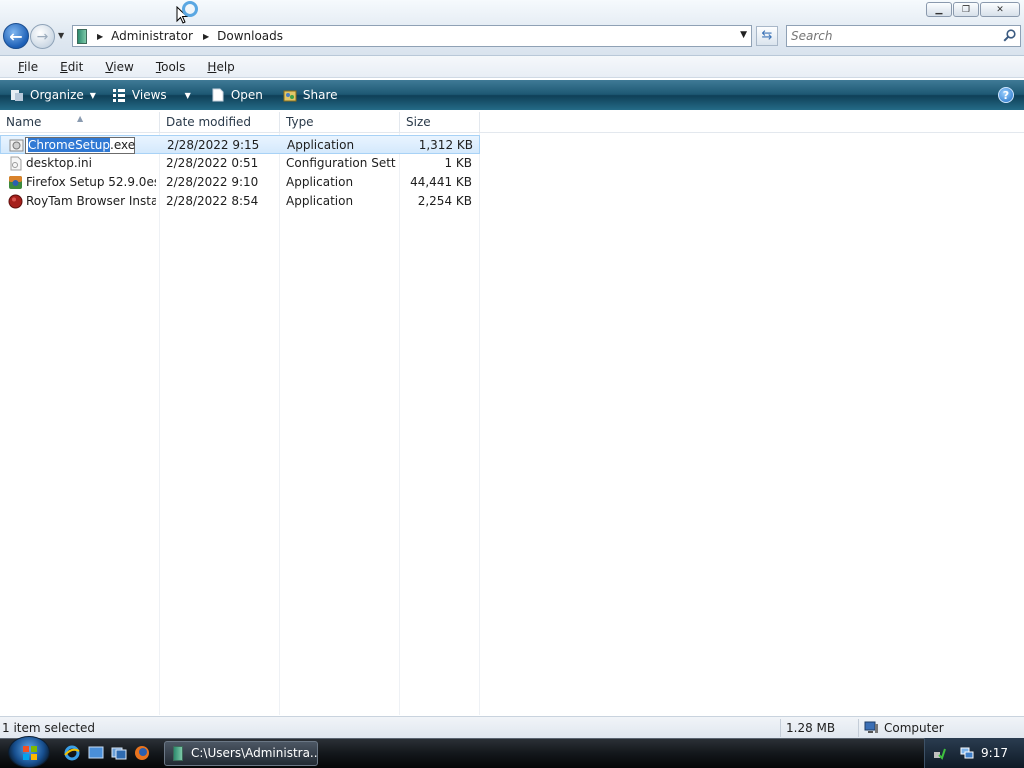  Describe the element at coordinates (967, 753) in the screenshot. I see `network-icon` at that location.